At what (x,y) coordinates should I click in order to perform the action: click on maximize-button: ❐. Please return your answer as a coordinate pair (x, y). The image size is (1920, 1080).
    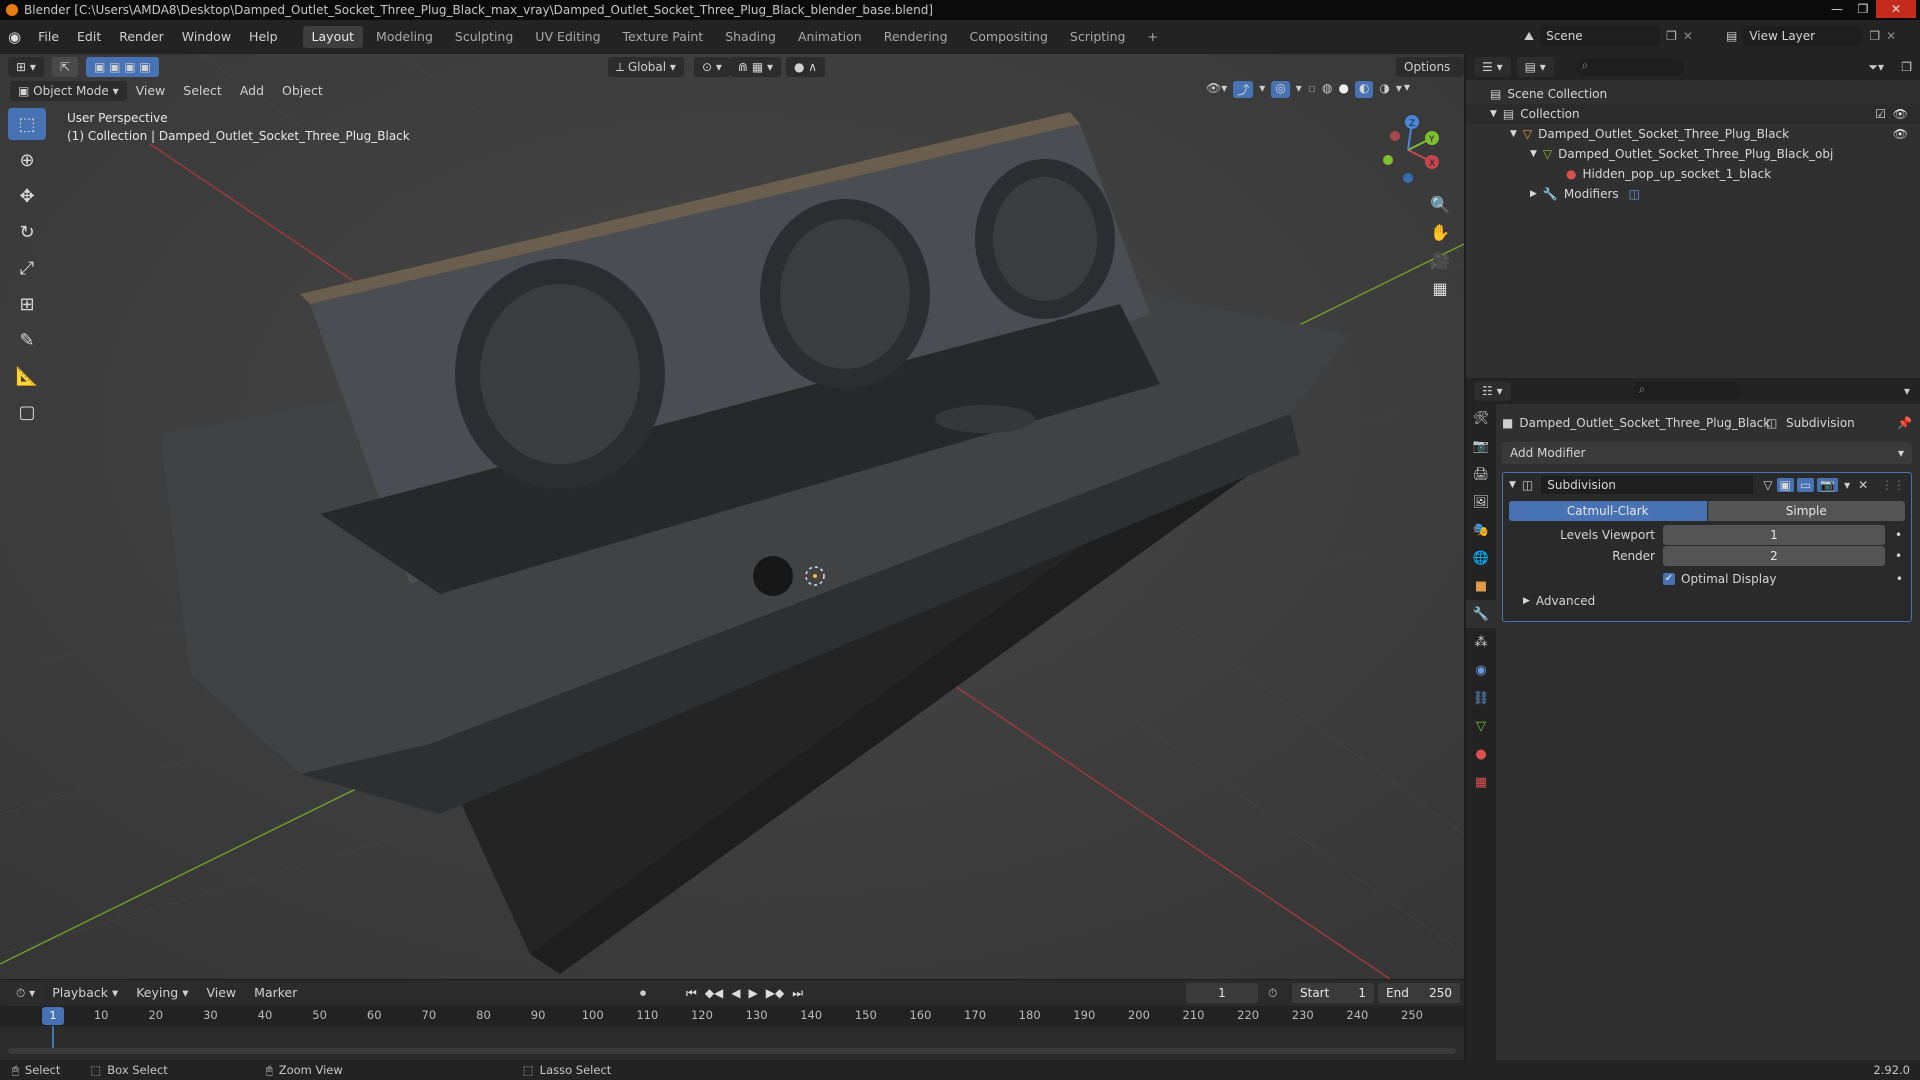
    Looking at the image, I should click on (1863, 9).